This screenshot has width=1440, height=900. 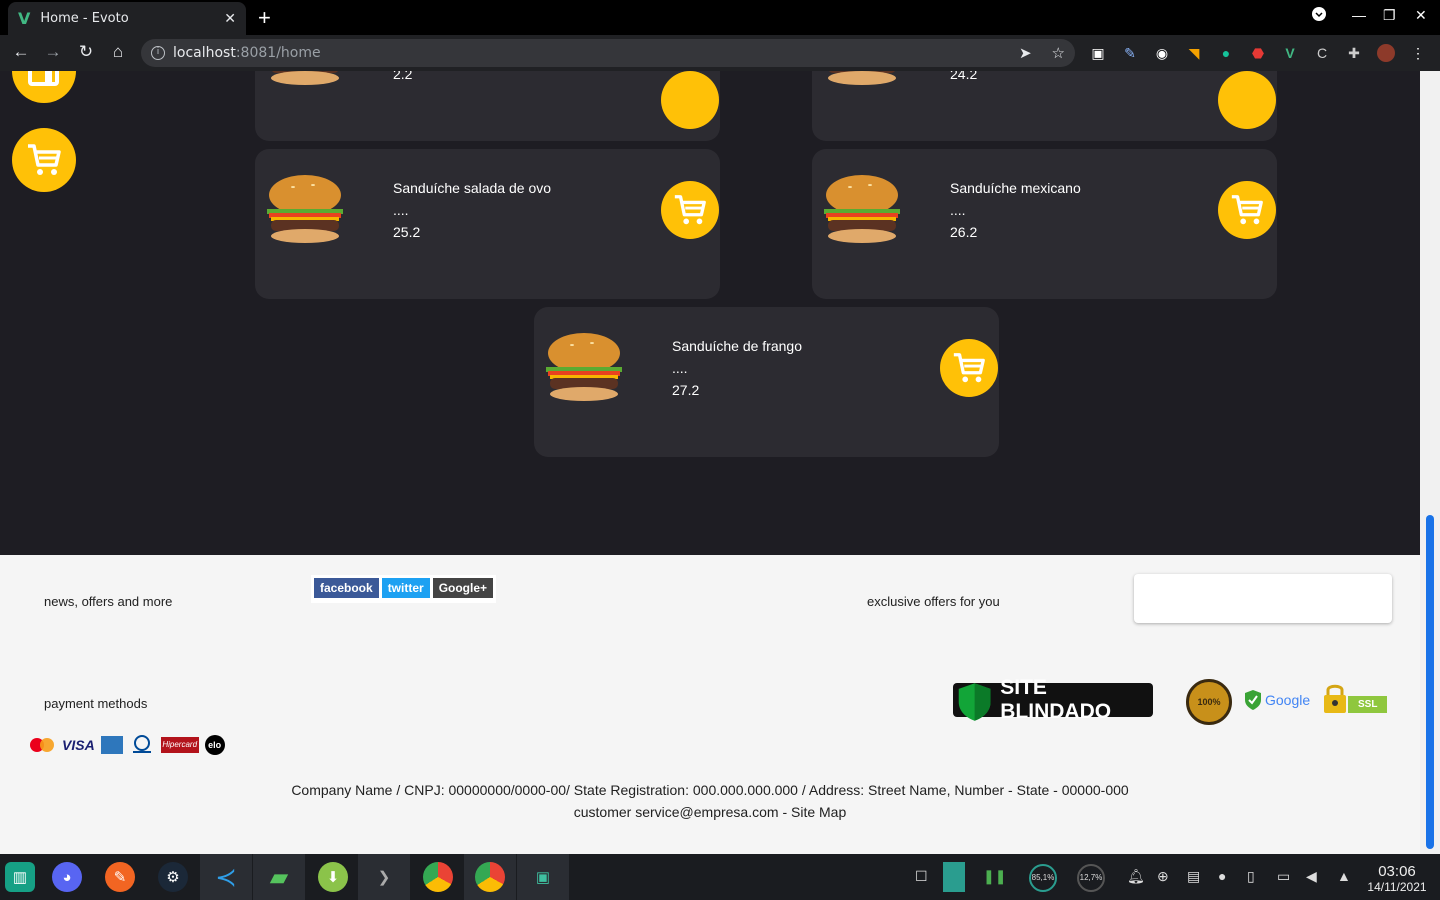 What do you see at coordinates (933, 601) in the screenshot?
I see `offers-label: exclusive offers for you` at bounding box center [933, 601].